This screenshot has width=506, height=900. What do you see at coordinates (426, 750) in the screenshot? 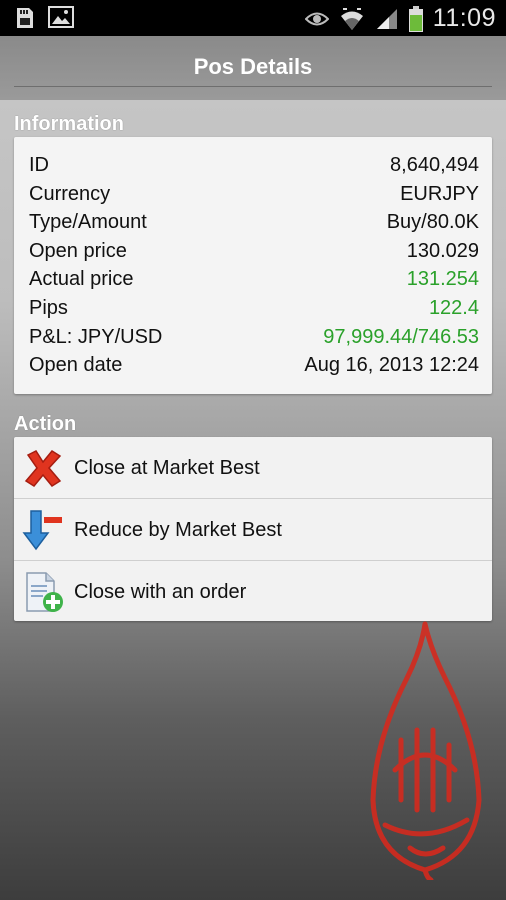
I see `calligraphy-watermark` at bounding box center [426, 750].